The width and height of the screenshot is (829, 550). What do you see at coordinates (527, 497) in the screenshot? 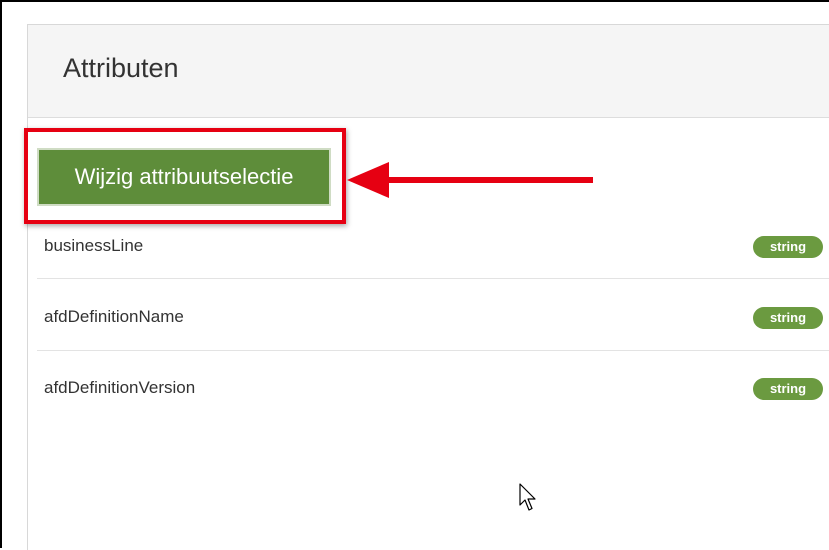
I see `mouse-cursor-icon` at bounding box center [527, 497].